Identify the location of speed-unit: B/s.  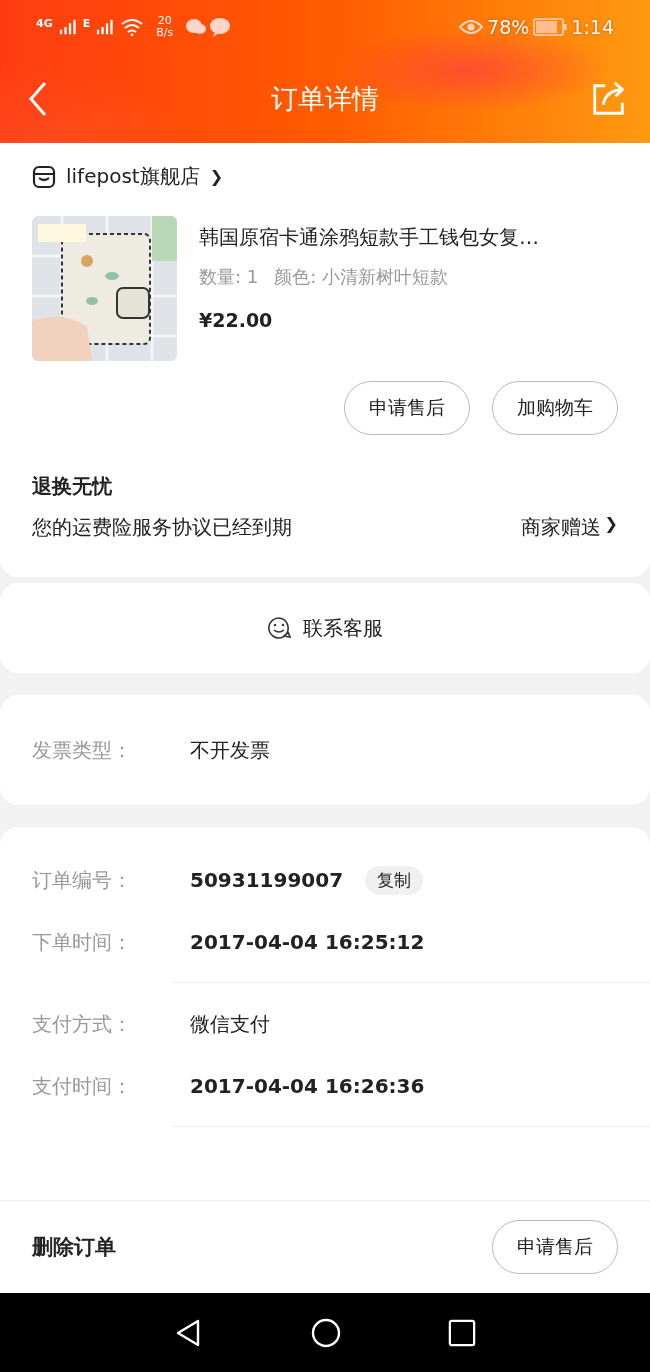
(165, 33).